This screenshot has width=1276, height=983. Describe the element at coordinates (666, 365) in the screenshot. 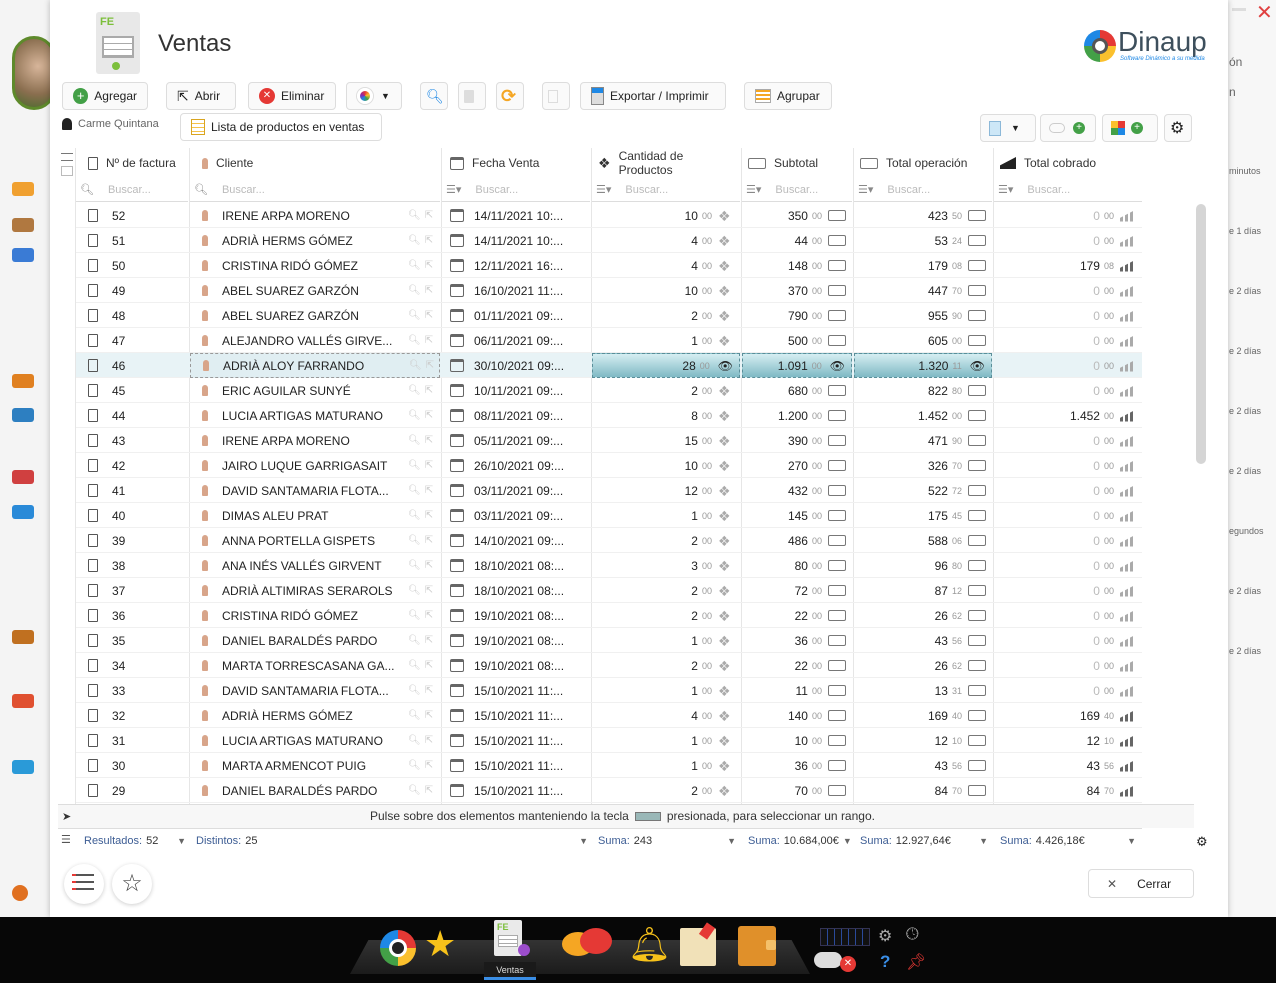

I see `quantity-cell: 28 00 👁︎` at that location.